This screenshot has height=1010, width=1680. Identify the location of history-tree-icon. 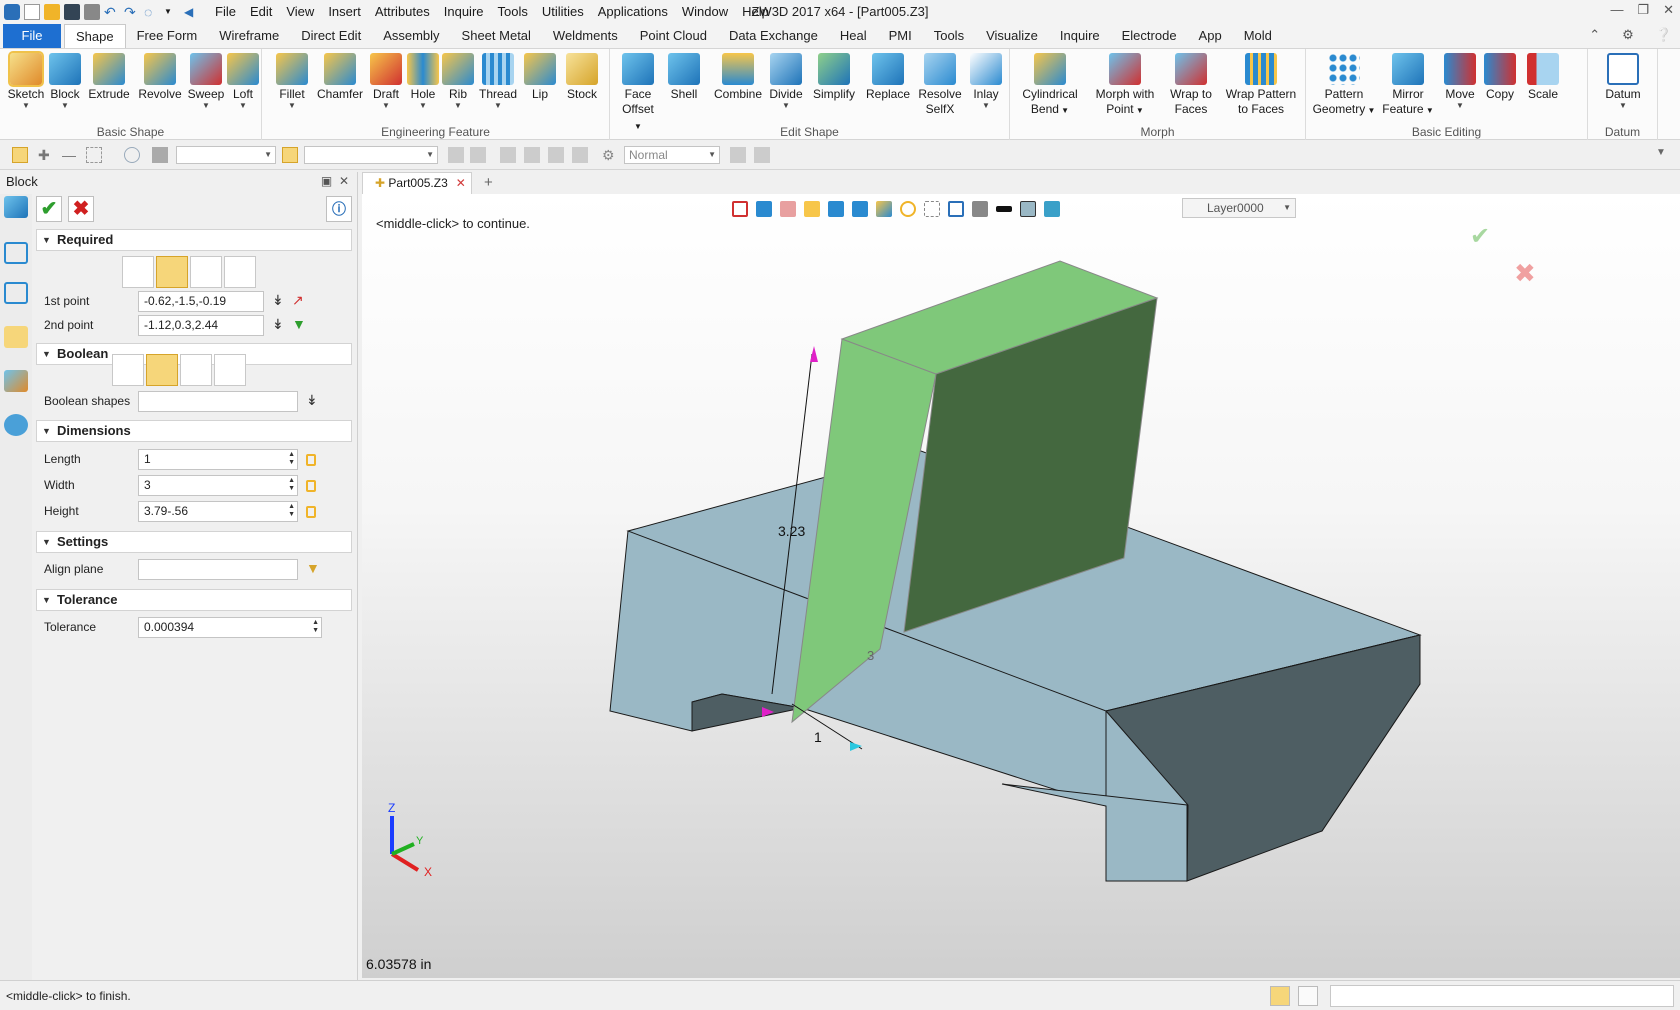
(16, 253).